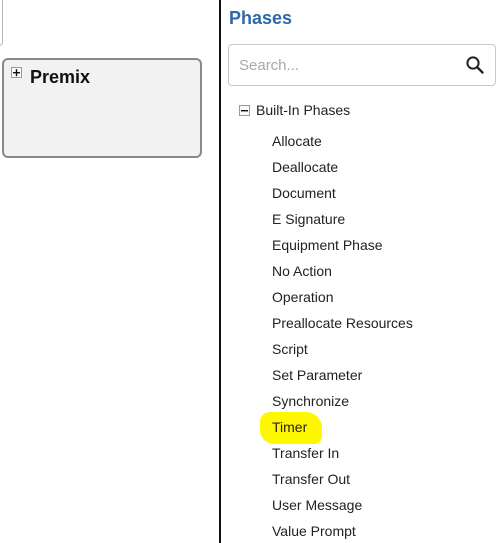 Image resolution: width=498 pixels, height=543 pixels. I want to click on phase-label: Preallocate Resources, so click(342, 323).